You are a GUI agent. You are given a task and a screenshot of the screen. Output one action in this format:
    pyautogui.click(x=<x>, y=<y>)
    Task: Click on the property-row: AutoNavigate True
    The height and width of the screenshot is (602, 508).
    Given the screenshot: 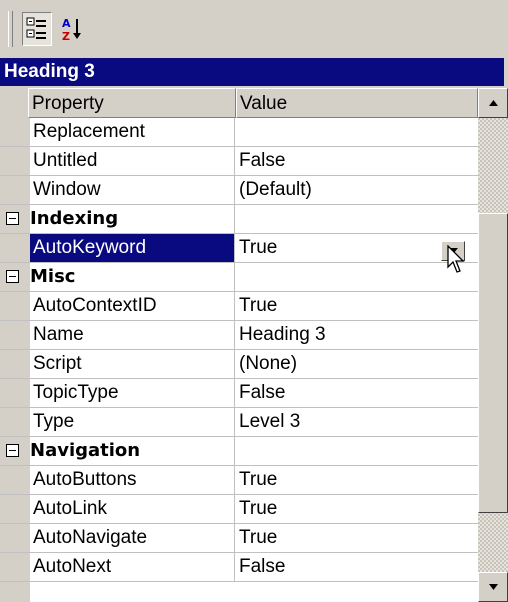 What is the action you would take?
    pyautogui.click(x=239, y=538)
    